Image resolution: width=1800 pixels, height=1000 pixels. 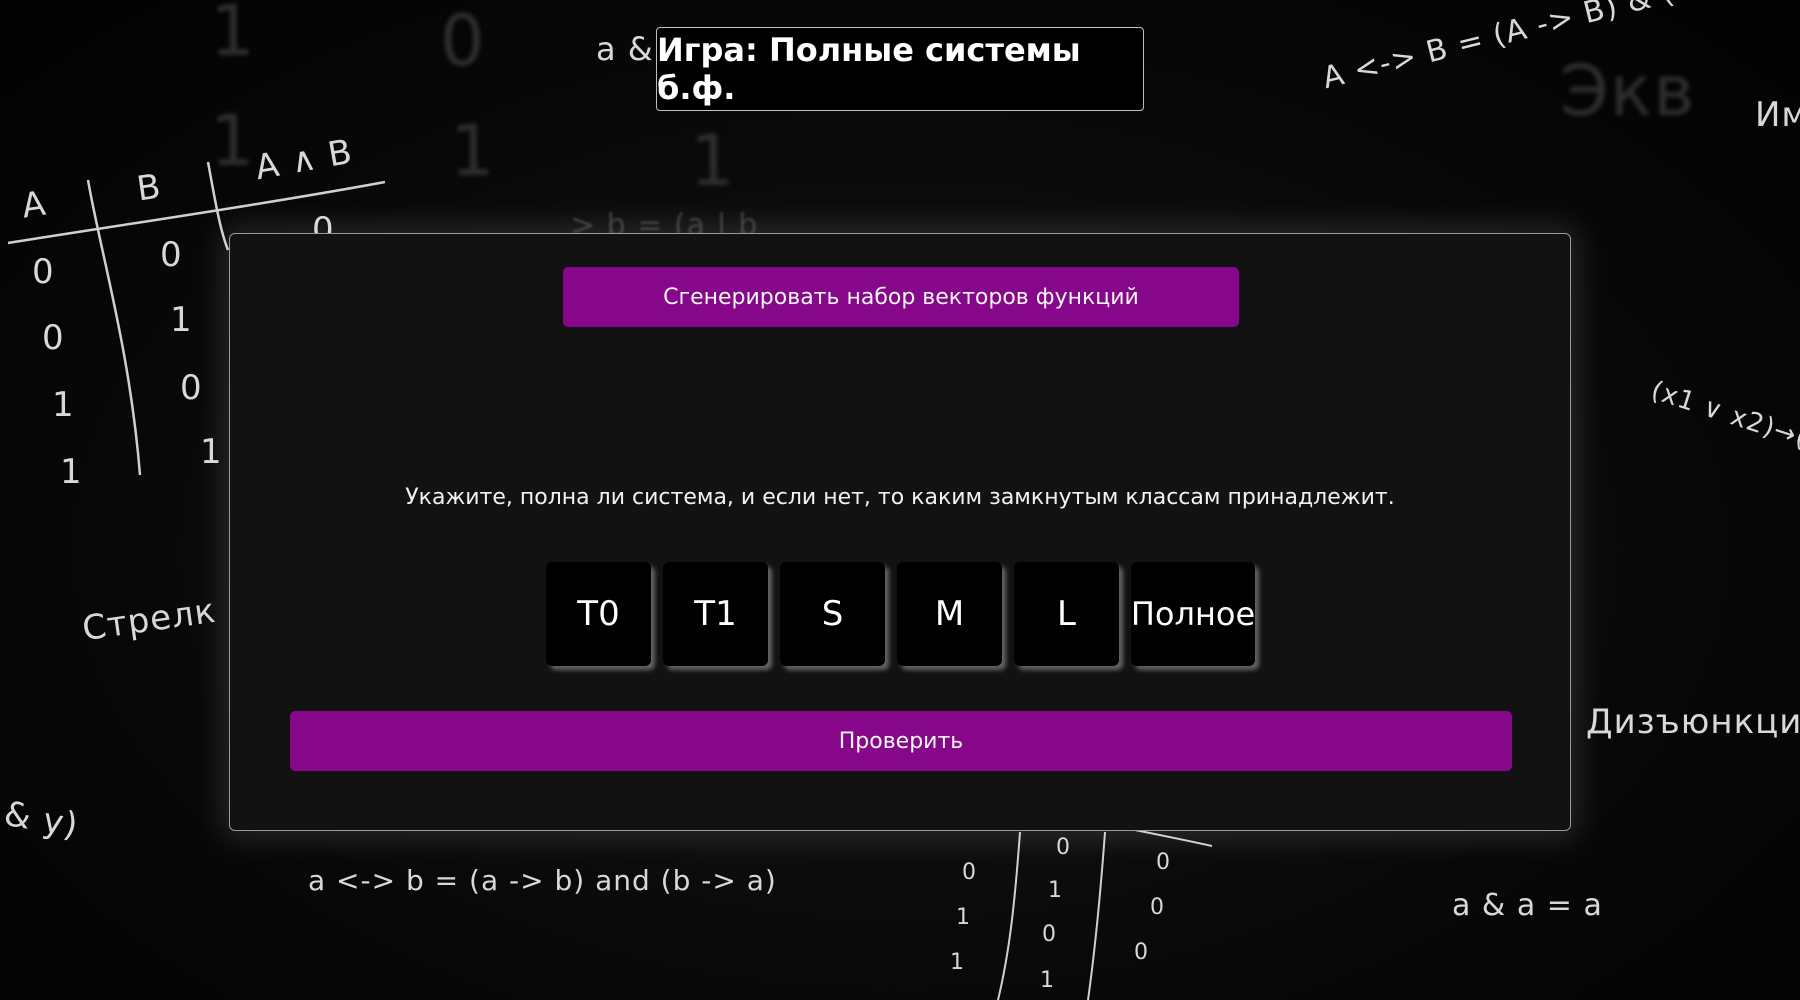 What do you see at coordinates (901, 297) in the screenshot?
I see `generate-vectors-button: Сгенерировать набор векторов функций` at bounding box center [901, 297].